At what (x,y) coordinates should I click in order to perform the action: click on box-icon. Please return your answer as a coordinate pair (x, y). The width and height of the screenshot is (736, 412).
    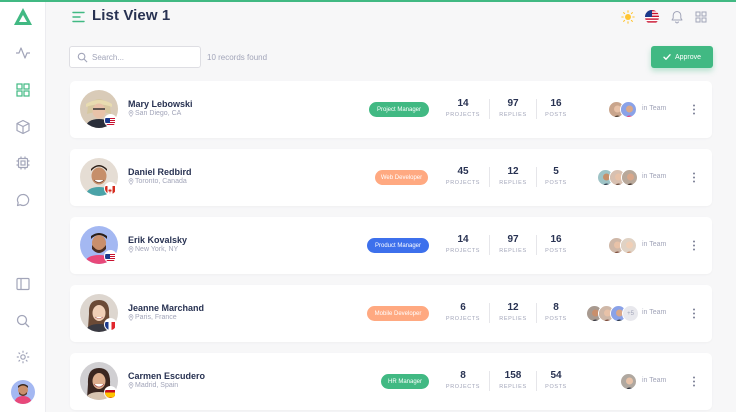
    Looking at the image, I should click on (23, 127).